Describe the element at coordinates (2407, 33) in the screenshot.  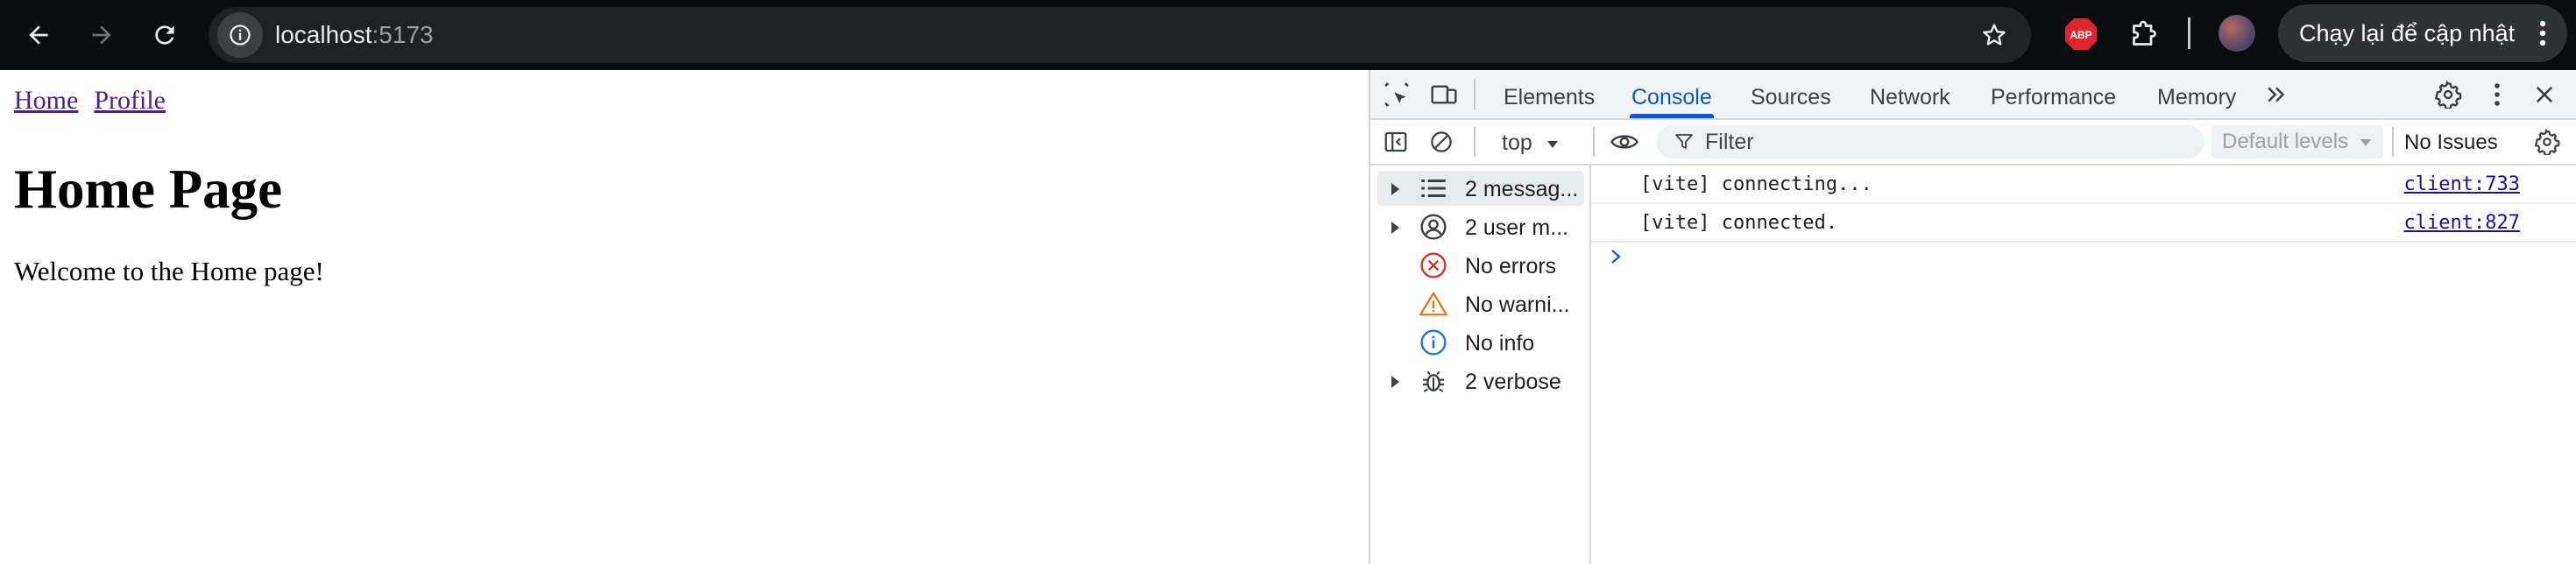
I see `update-button-label: Chạy lại để cập nhật` at that location.